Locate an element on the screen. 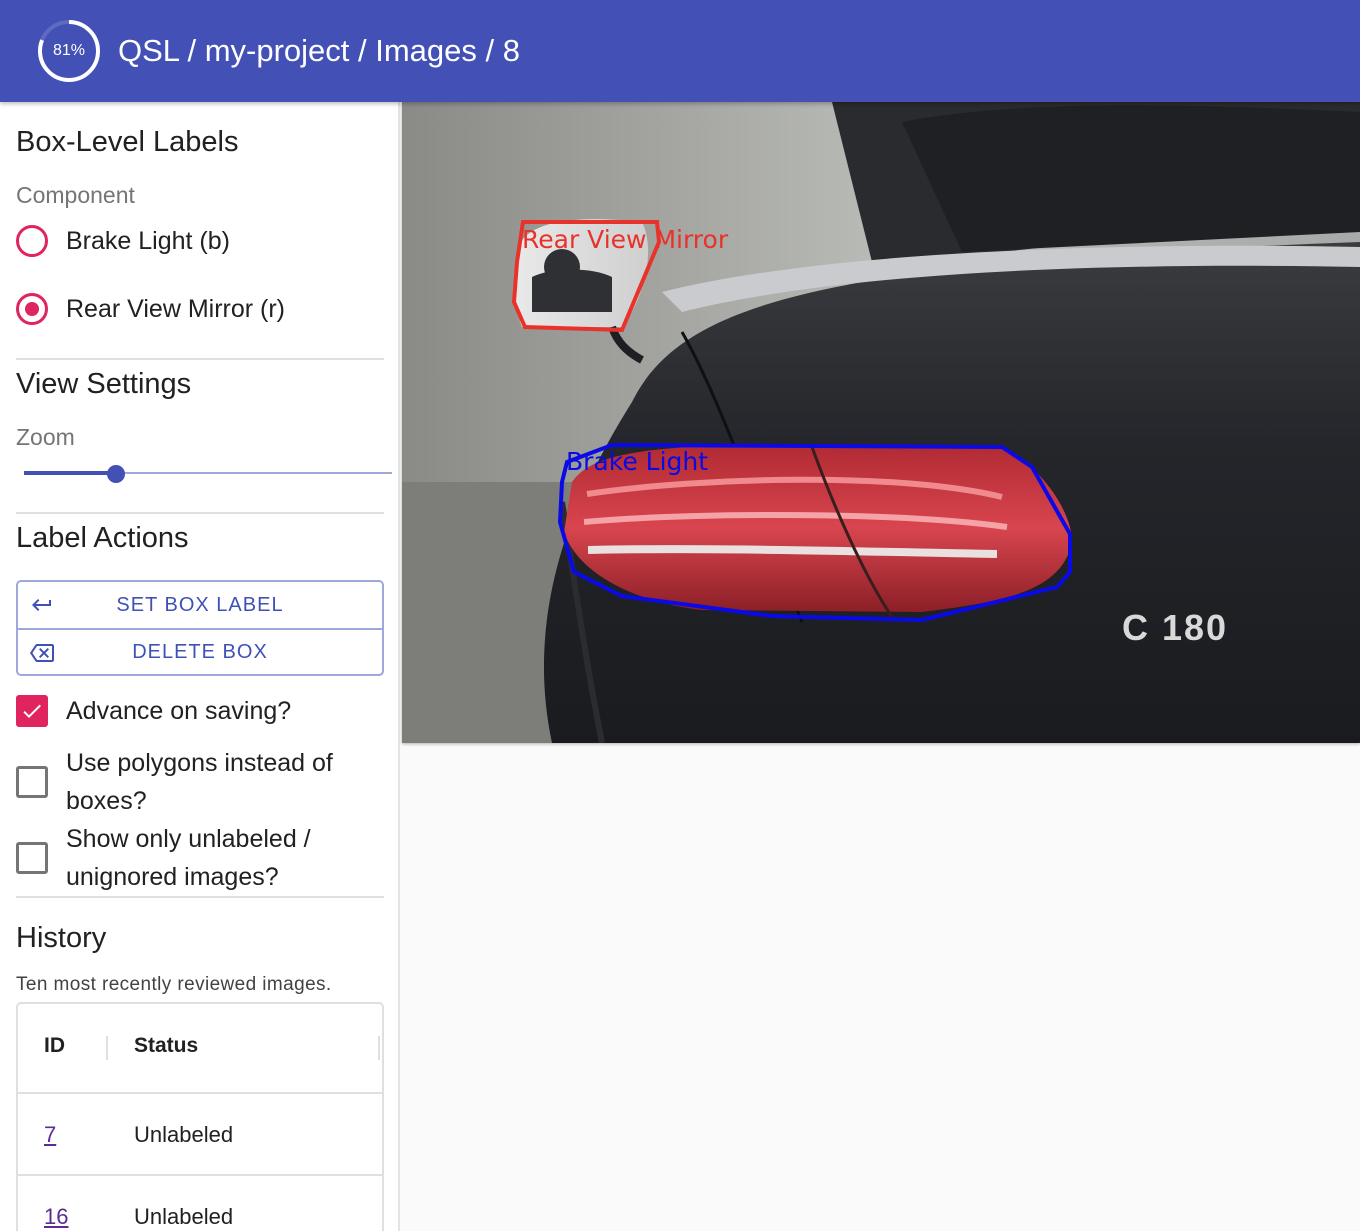 The width and height of the screenshot is (1360, 1231). progress-text: 81% is located at coordinates (69, 50).